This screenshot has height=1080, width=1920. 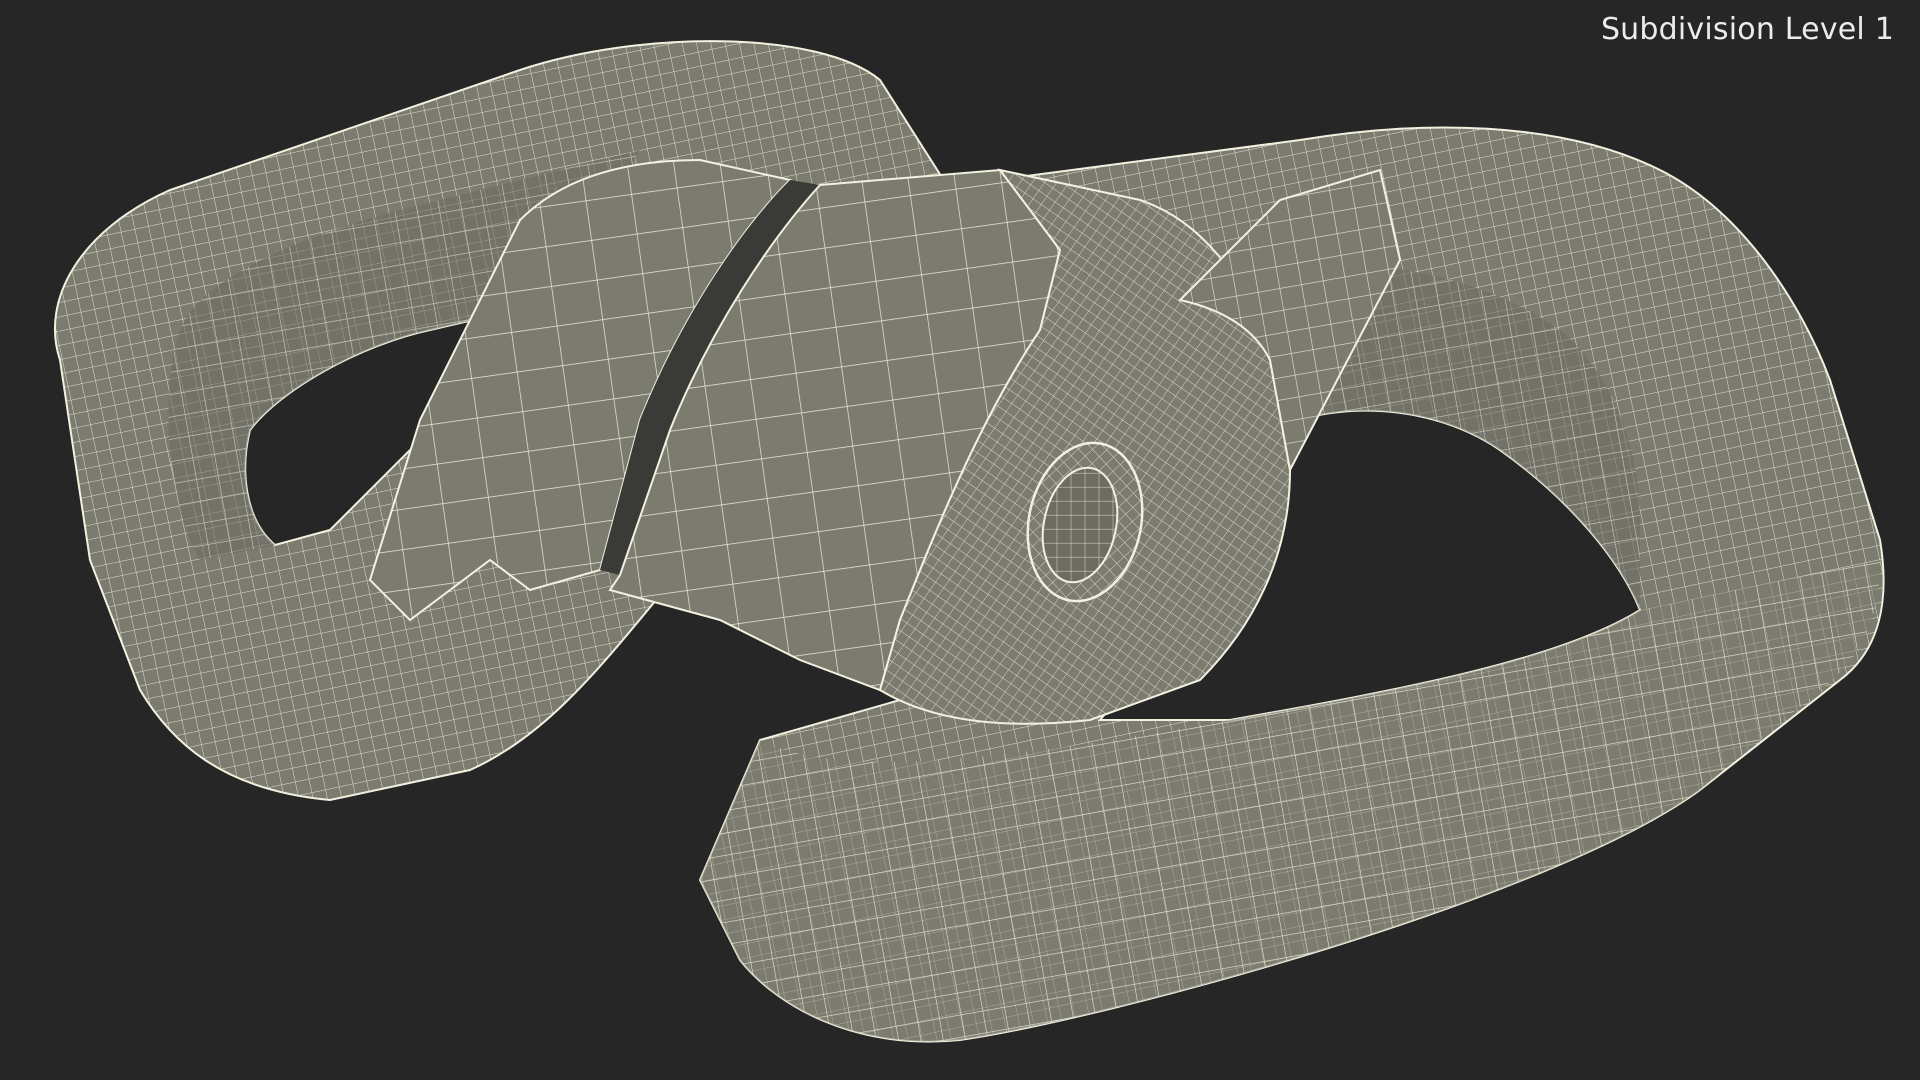 What do you see at coordinates (1747, 29) in the screenshot?
I see `subdivision-level-label: Subdivision Level 1` at bounding box center [1747, 29].